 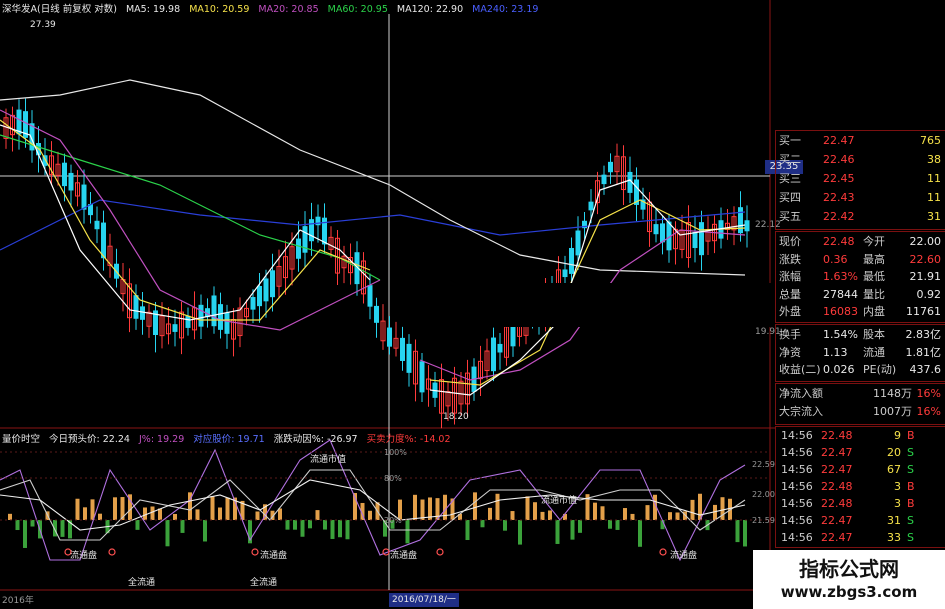 I want to click on flow-pct: 16%, so click(x=928, y=411).